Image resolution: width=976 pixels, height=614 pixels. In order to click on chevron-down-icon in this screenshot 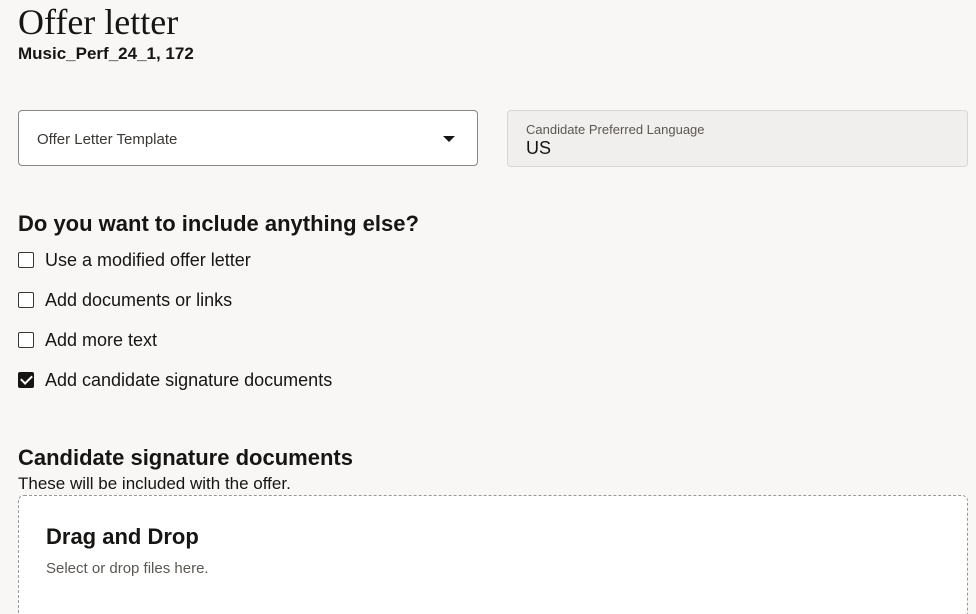, I will do `click(449, 139)`.